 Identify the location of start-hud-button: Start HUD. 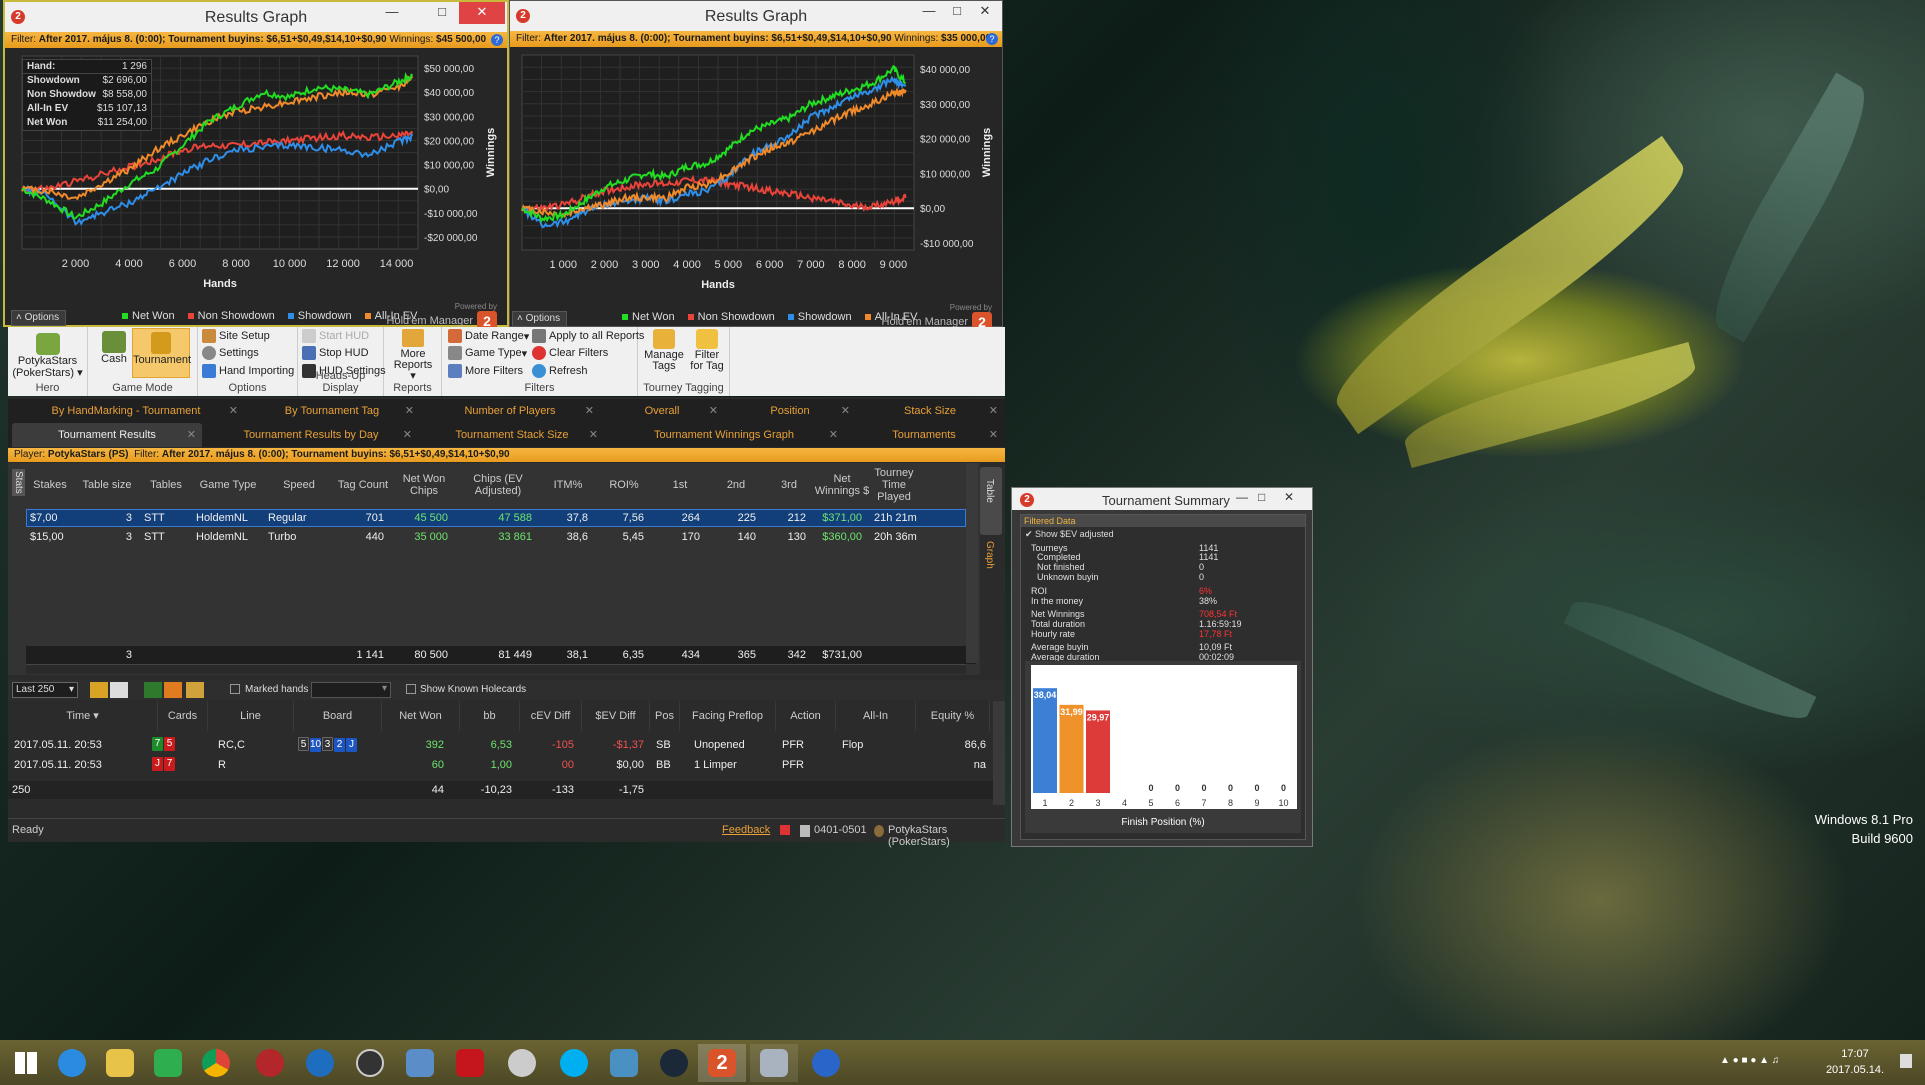
(335, 336).